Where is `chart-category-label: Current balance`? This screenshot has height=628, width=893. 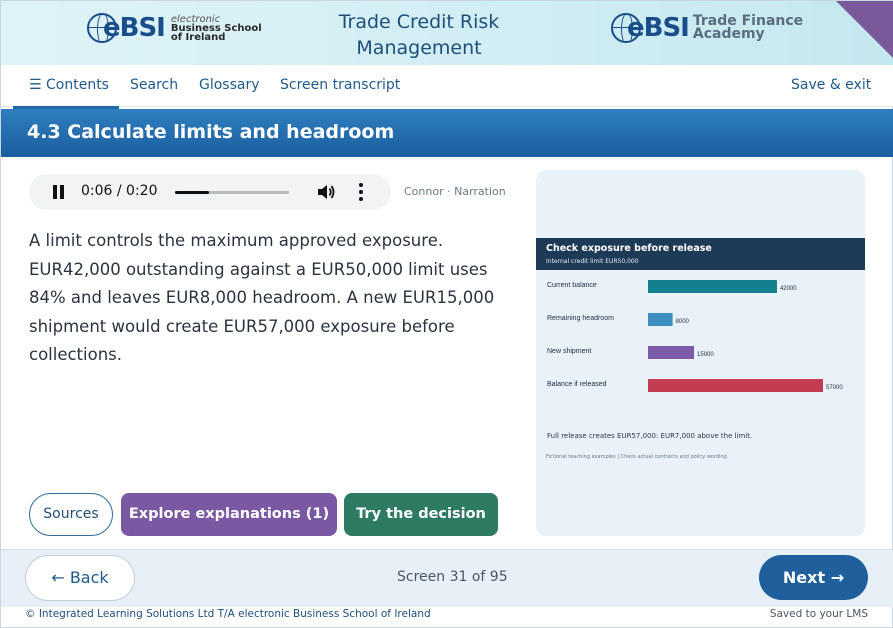
chart-category-label: Current balance is located at coordinates (572, 285).